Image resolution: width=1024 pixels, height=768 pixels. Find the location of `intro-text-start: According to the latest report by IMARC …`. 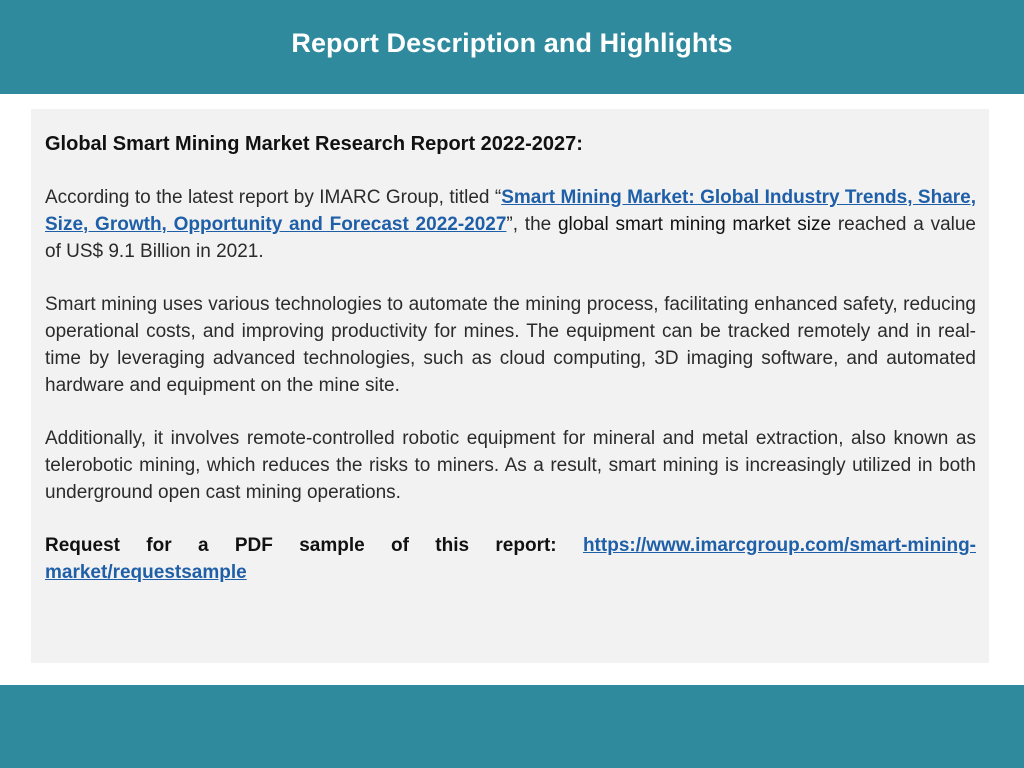

intro-text-start: According to the latest report by IMARC … is located at coordinates (273, 197).